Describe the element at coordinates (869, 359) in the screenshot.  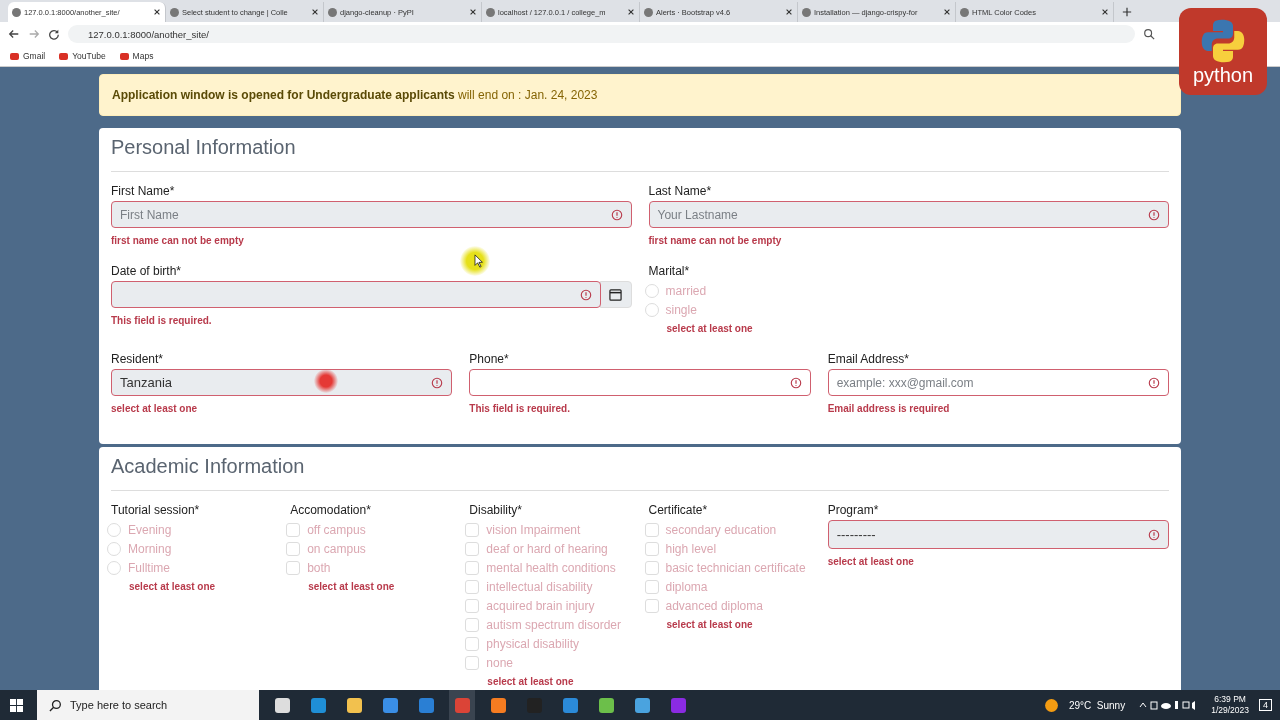
I see `field-label: Email Address*` at that location.